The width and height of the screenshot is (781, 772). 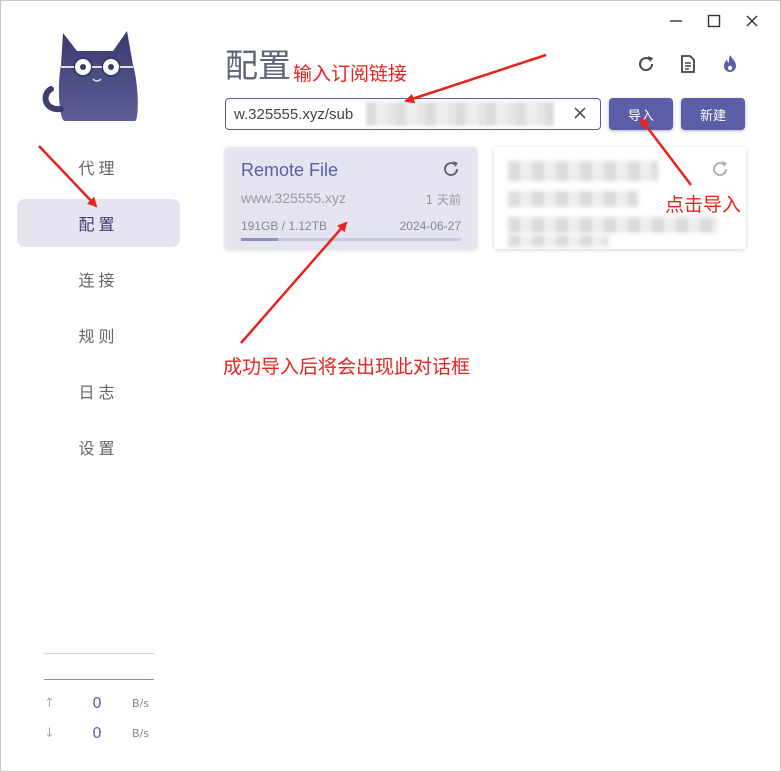 What do you see at coordinates (260, 239) in the screenshot?
I see `usage-progress-fill` at bounding box center [260, 239].